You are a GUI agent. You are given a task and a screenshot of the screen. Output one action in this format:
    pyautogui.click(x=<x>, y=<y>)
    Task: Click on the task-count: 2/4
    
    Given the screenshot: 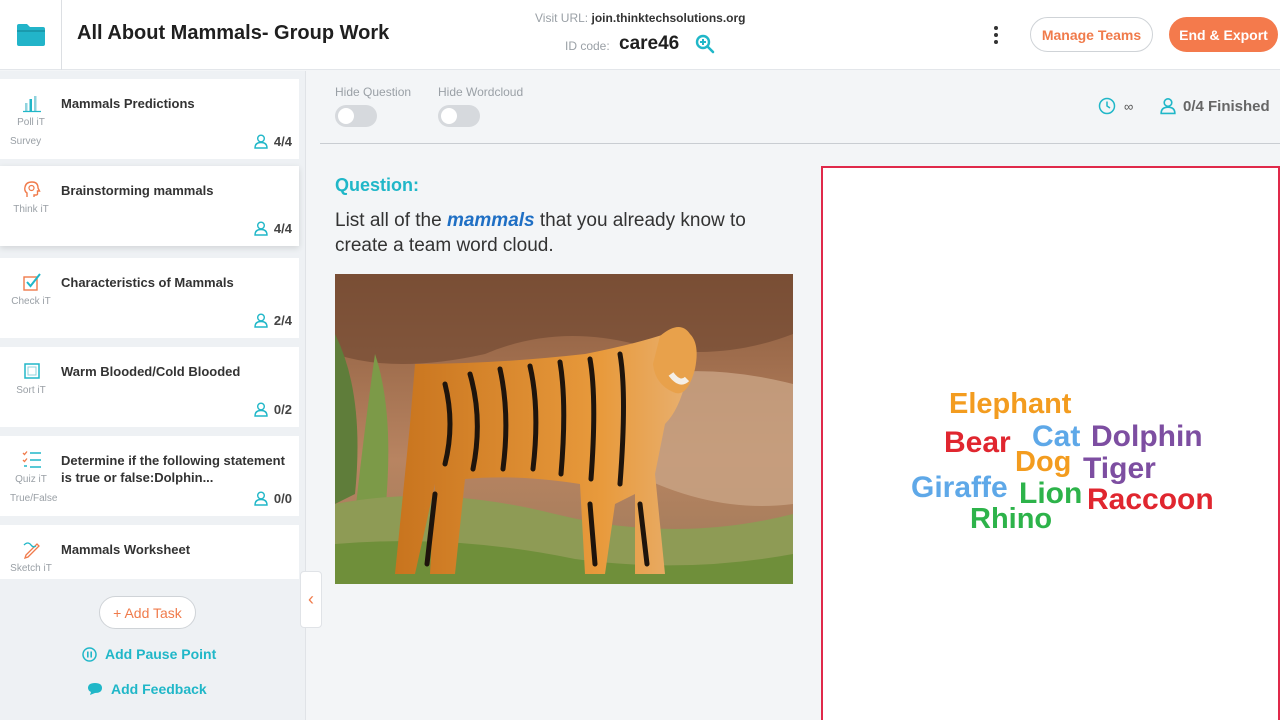 What is the action you would take?
    pyautogui.click(x=273, y=320)
    